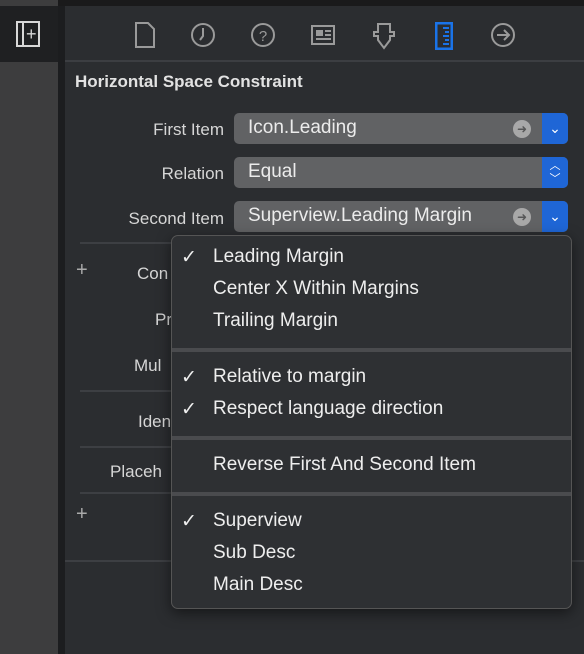 Image resolution: width=584 pixels, height=654 pixels. Describe the element at coordinates (29, 327) in the screenshot. I see `left-pane` at that location.